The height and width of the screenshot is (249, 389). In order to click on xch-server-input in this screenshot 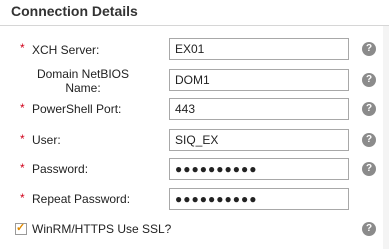, I will do `click(259, 49)`.